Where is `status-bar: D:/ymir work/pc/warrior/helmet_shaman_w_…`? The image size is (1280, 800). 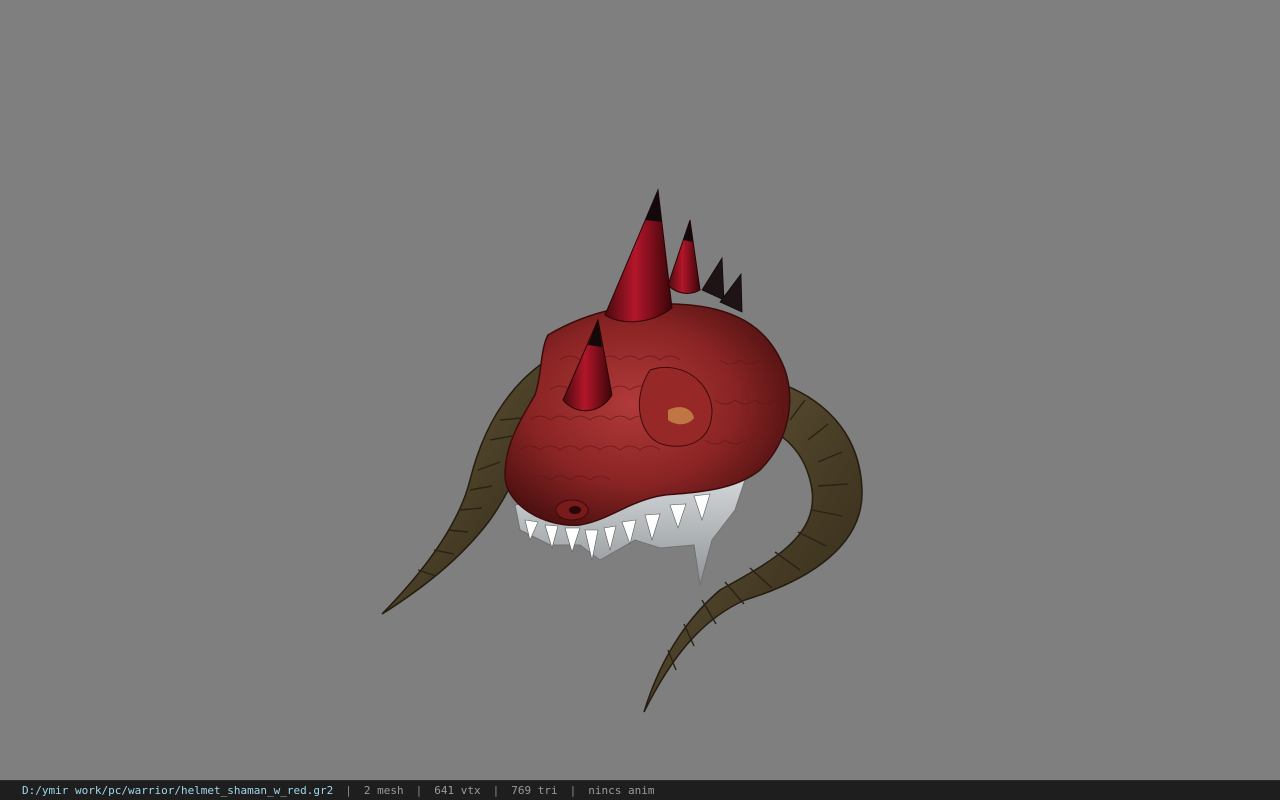
status-bar: D:/ymir work/pc/warrior/helmet_shaman_w_… is located at coordinates (640, 790).